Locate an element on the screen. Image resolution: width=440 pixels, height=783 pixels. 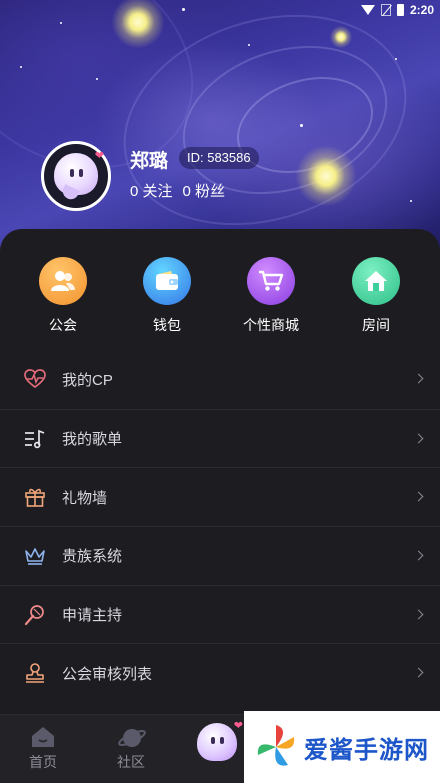
music-list-icon is located at coordinates (35, 439).